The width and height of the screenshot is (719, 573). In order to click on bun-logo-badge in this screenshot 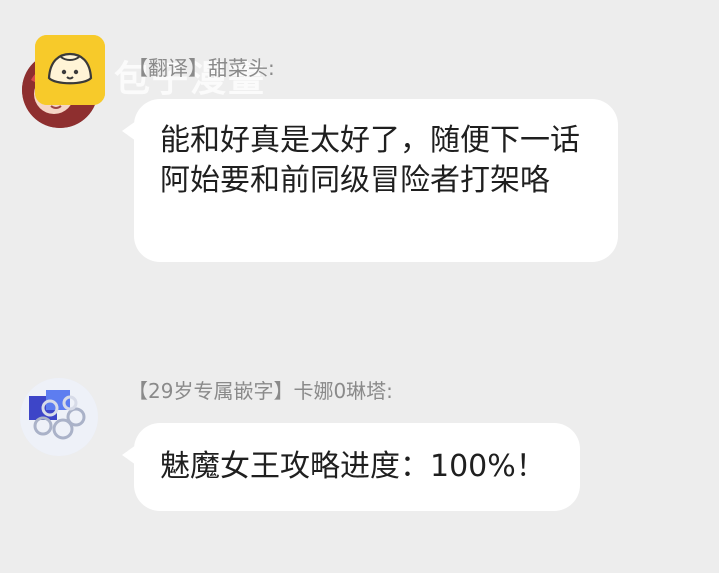, I will do `click(70, 70)`.